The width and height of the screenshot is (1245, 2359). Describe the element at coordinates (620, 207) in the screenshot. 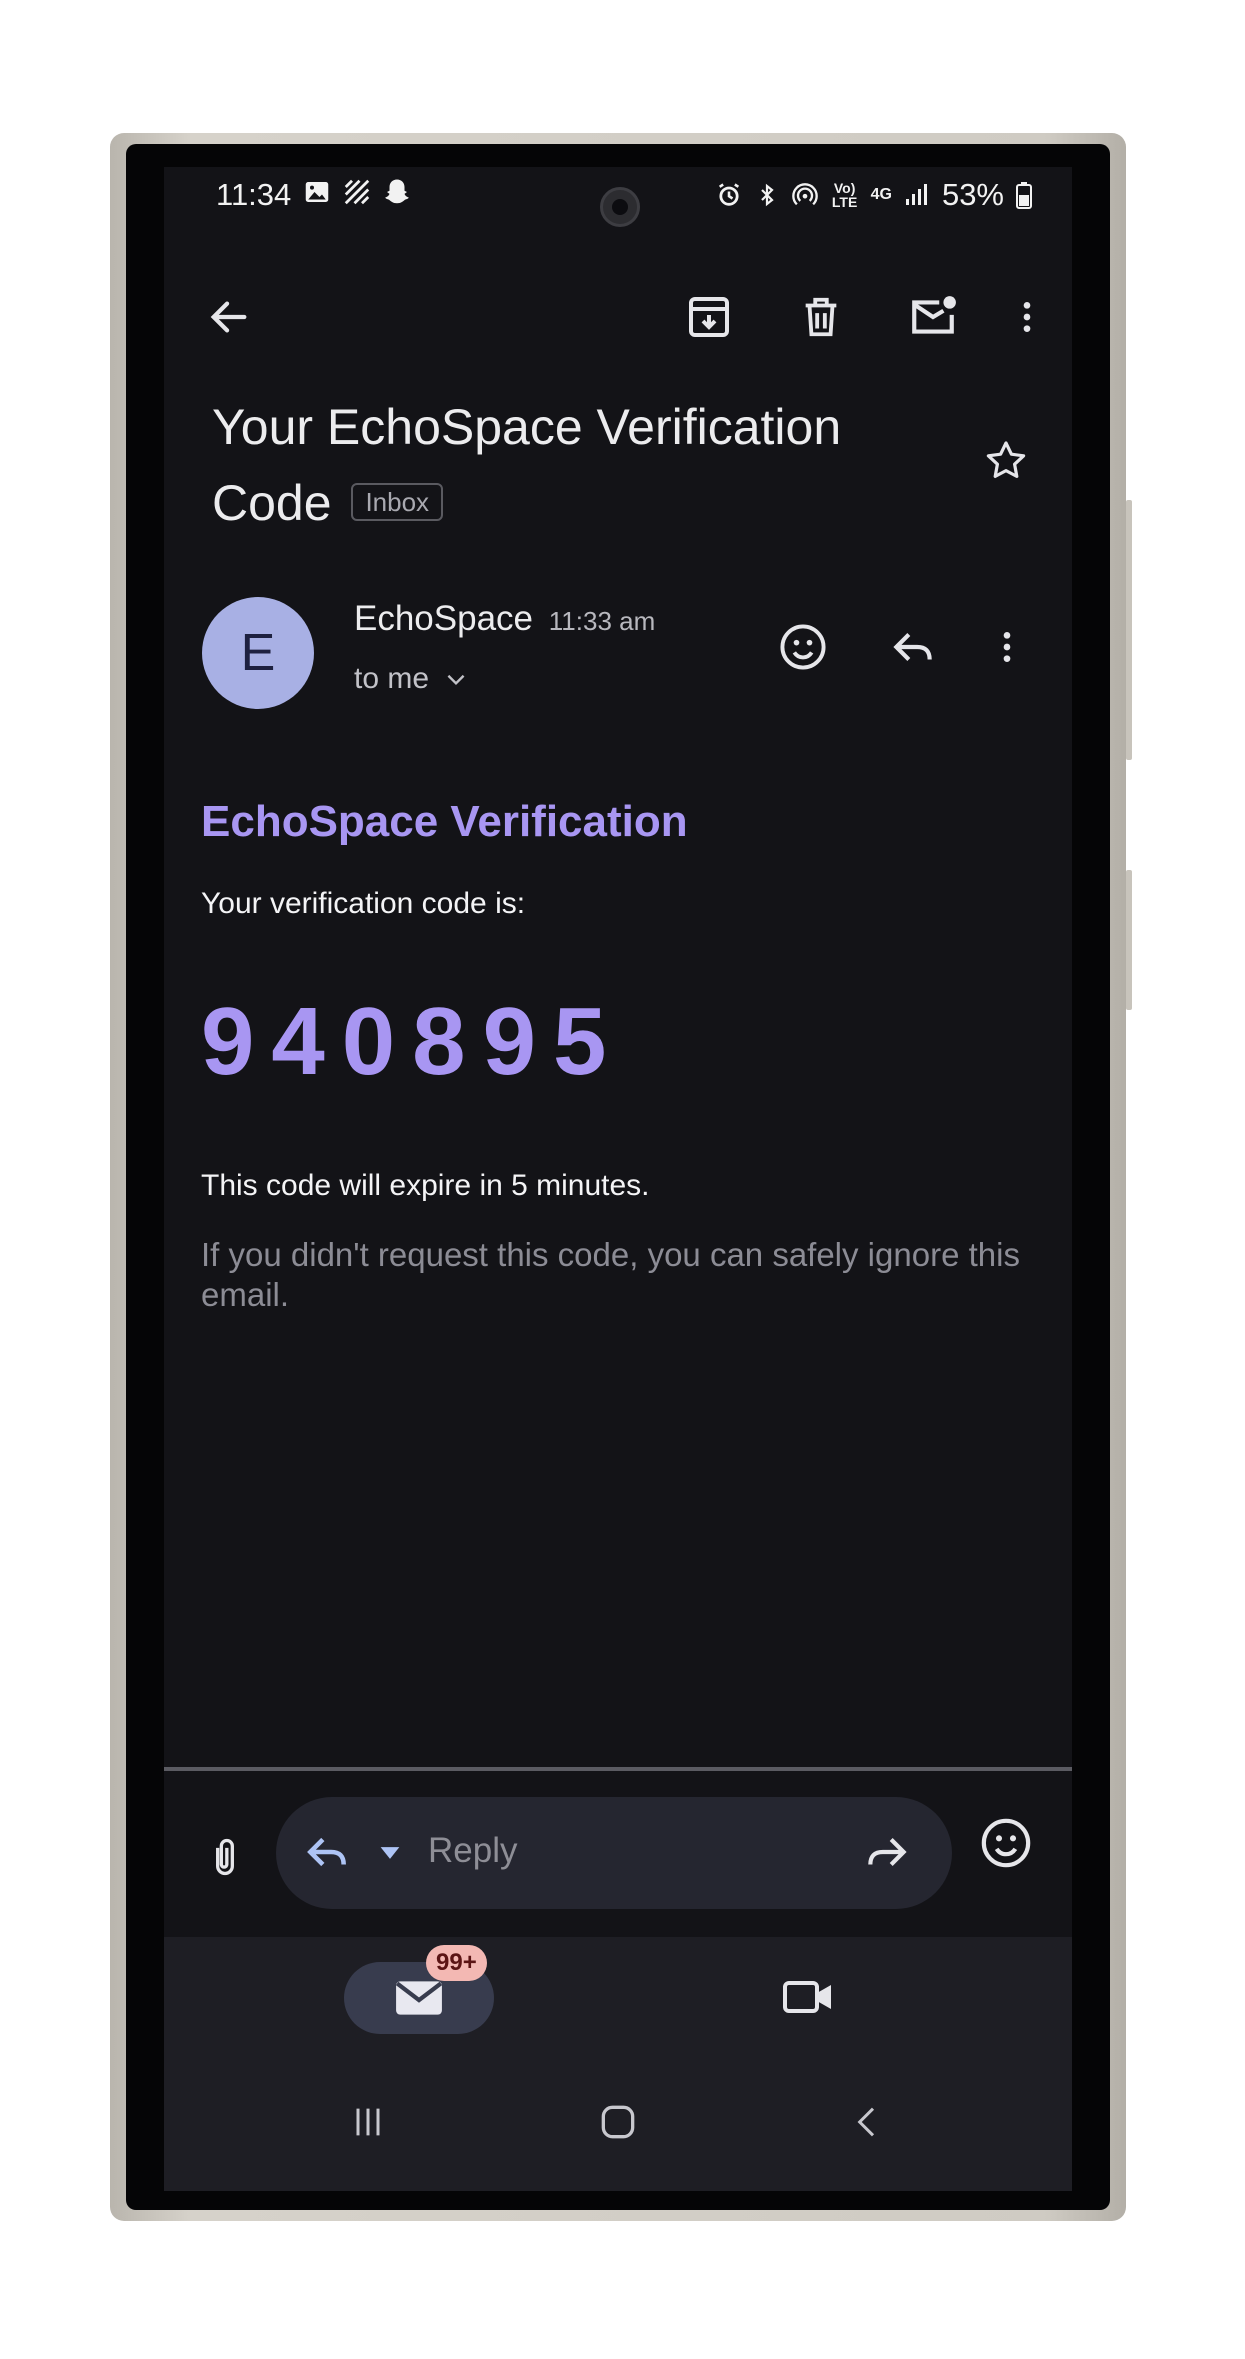

I see `front-camera` at that location.